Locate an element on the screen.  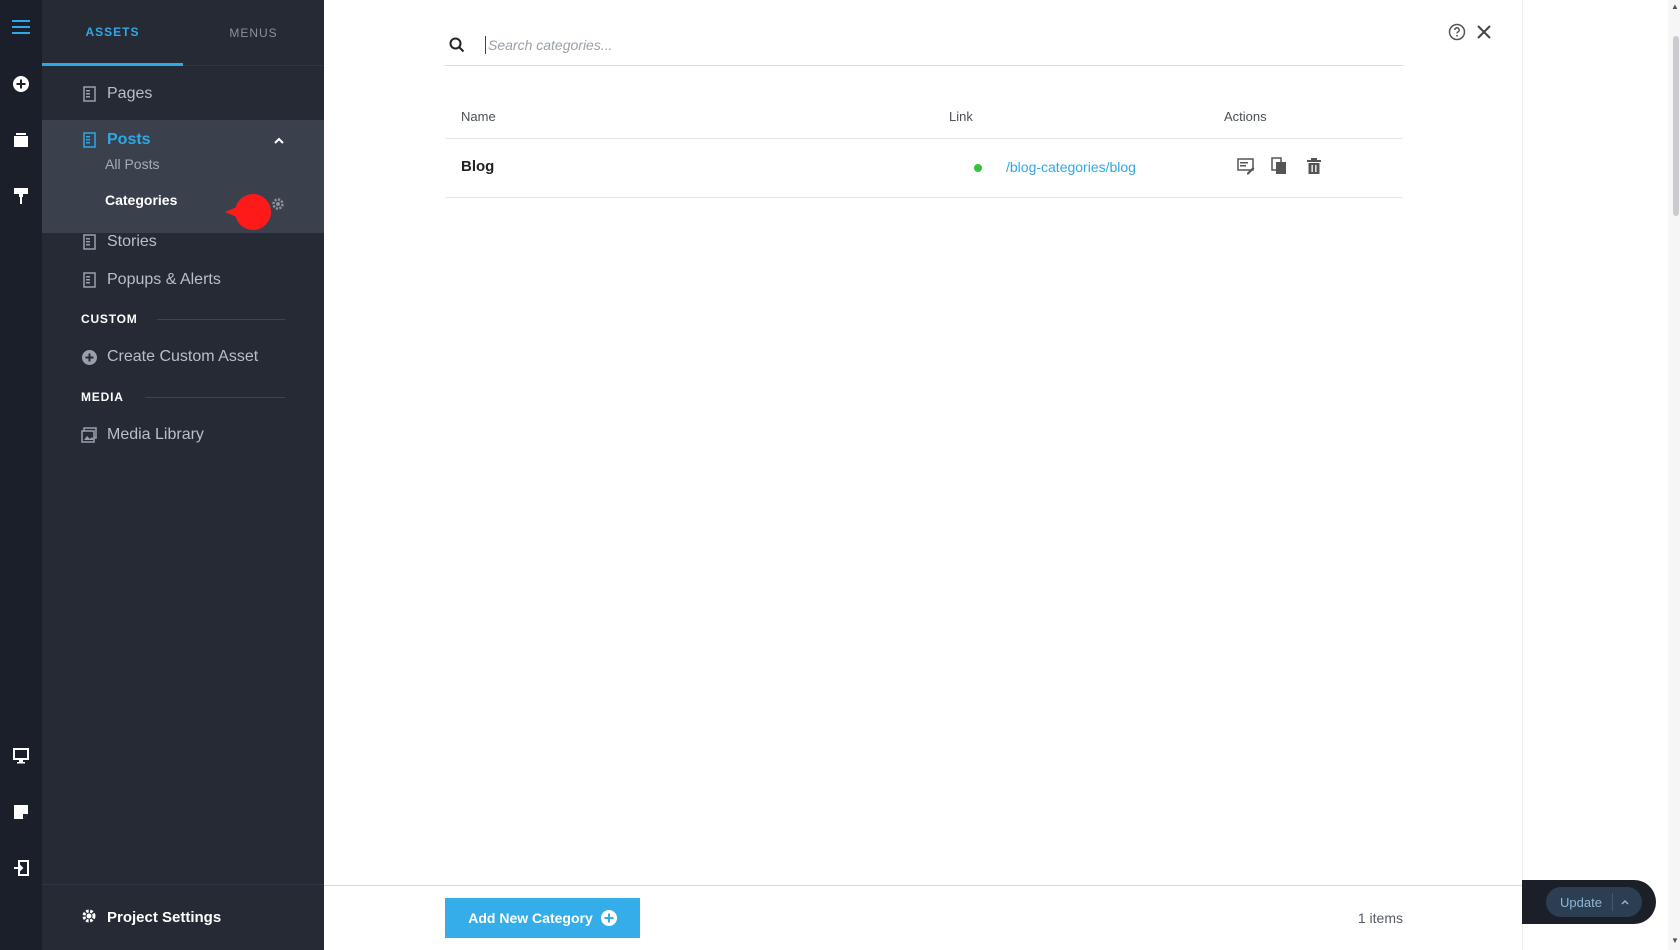
sidebar-item-posts: Posts is located at coordinates (183, 140).